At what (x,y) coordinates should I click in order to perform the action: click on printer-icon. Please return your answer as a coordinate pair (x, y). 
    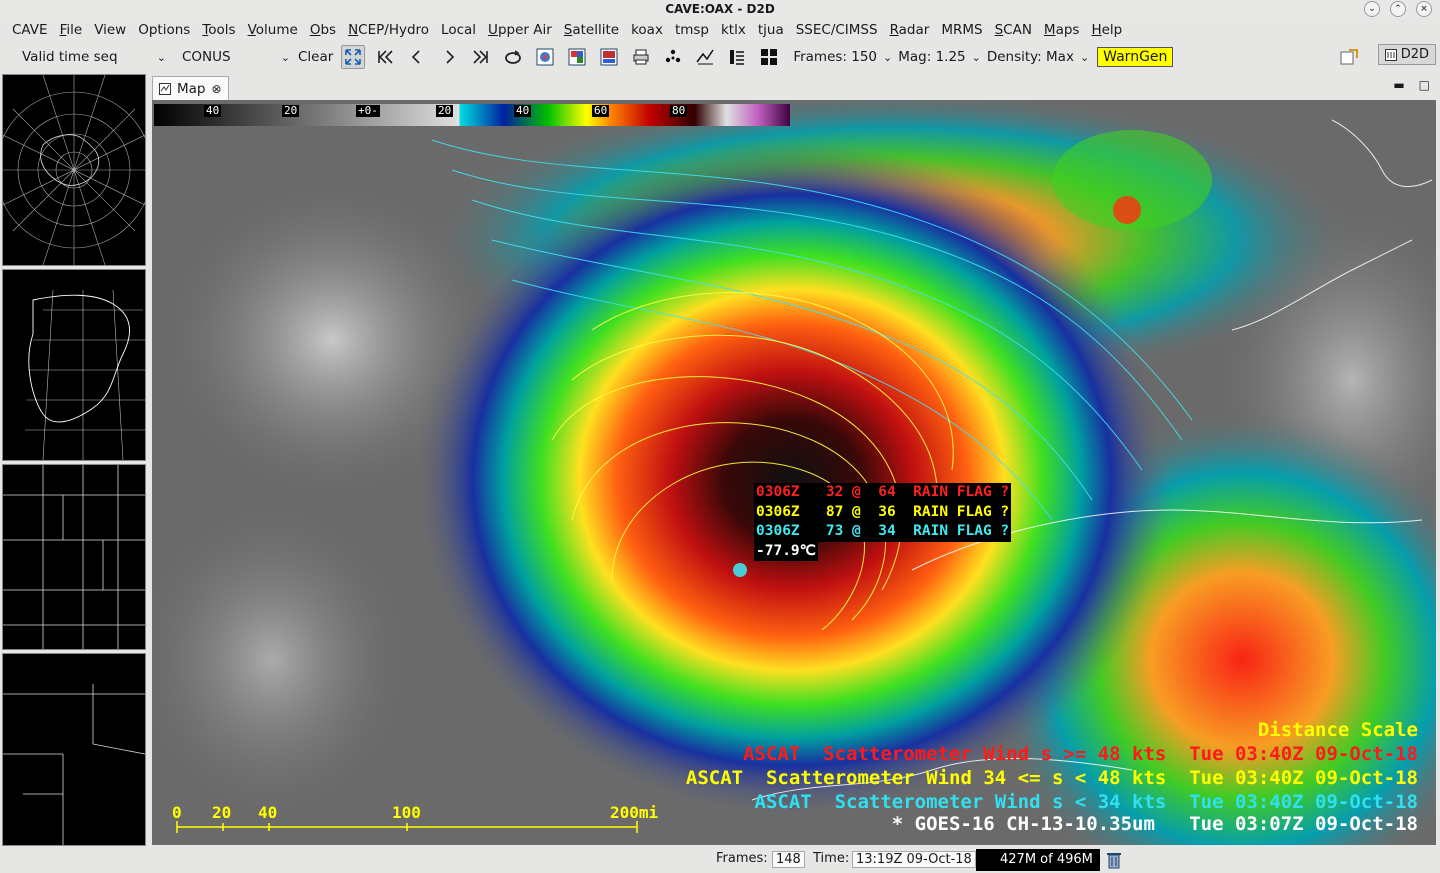
    Looking at the image, I should click on (641, 57).